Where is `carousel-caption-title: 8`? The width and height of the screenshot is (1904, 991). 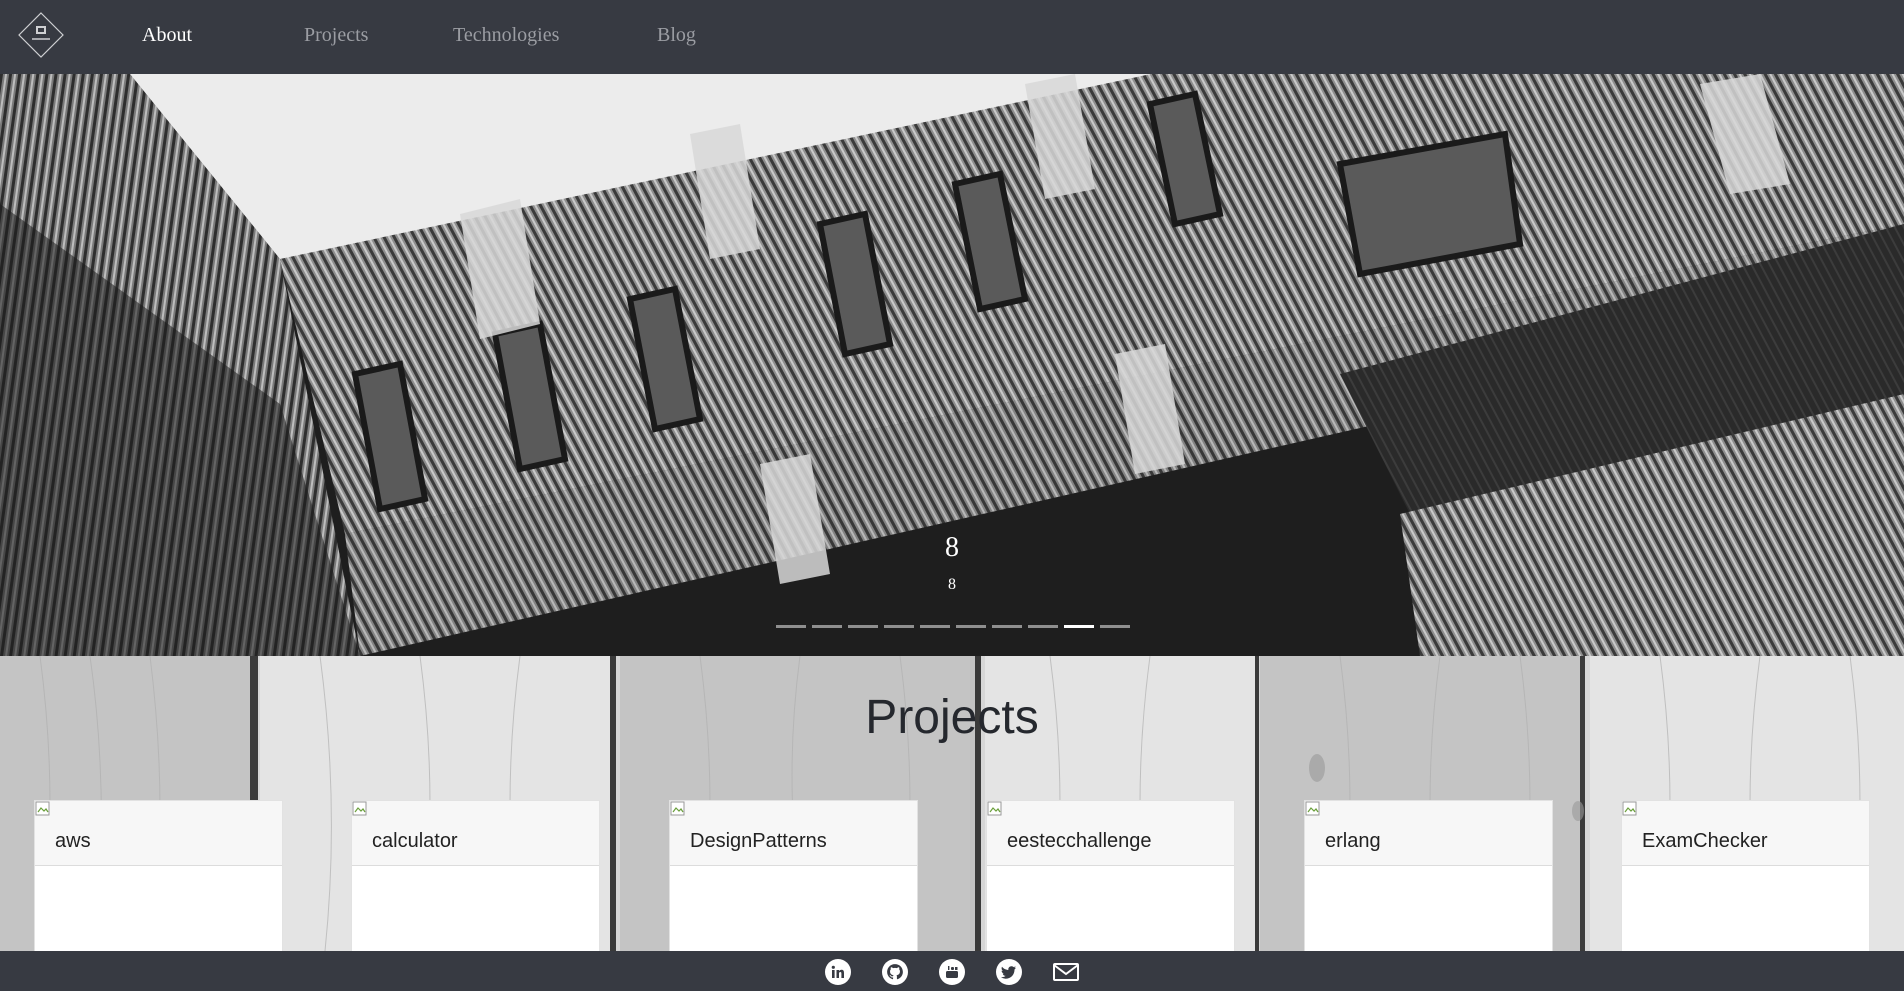
carousel-caption-title: 8 is located at coordinates (952, 547).